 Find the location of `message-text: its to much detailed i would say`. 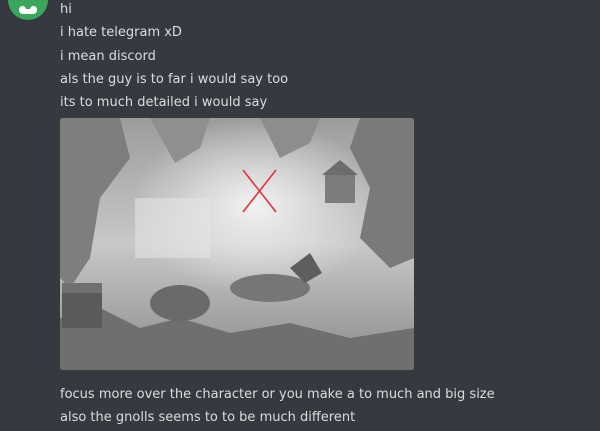

message-text: its to much detailed i would say is located at coordinates (164, 102).